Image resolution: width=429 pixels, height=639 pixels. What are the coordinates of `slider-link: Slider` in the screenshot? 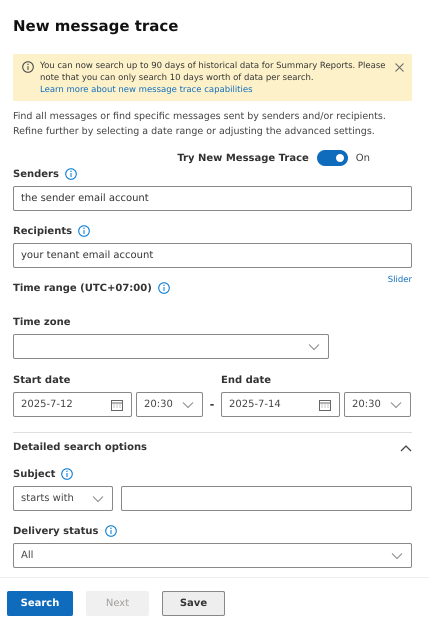 It's located at (400, 280).